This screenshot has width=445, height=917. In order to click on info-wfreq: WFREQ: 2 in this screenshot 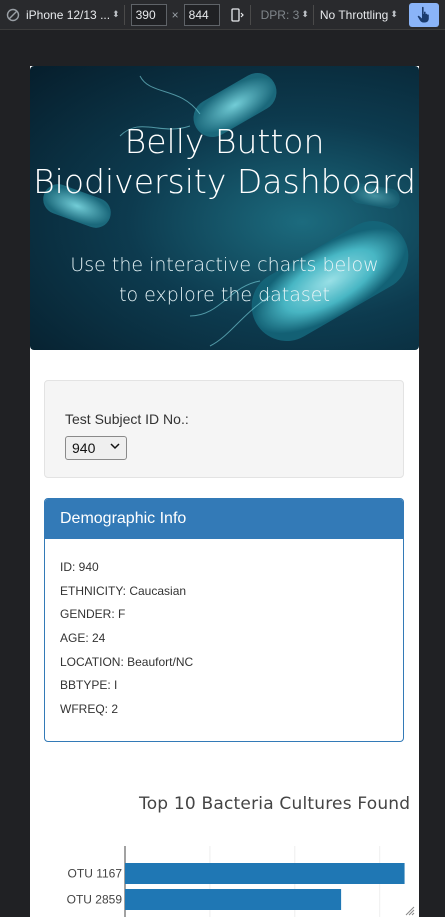, I will do `click(89, 709)`.